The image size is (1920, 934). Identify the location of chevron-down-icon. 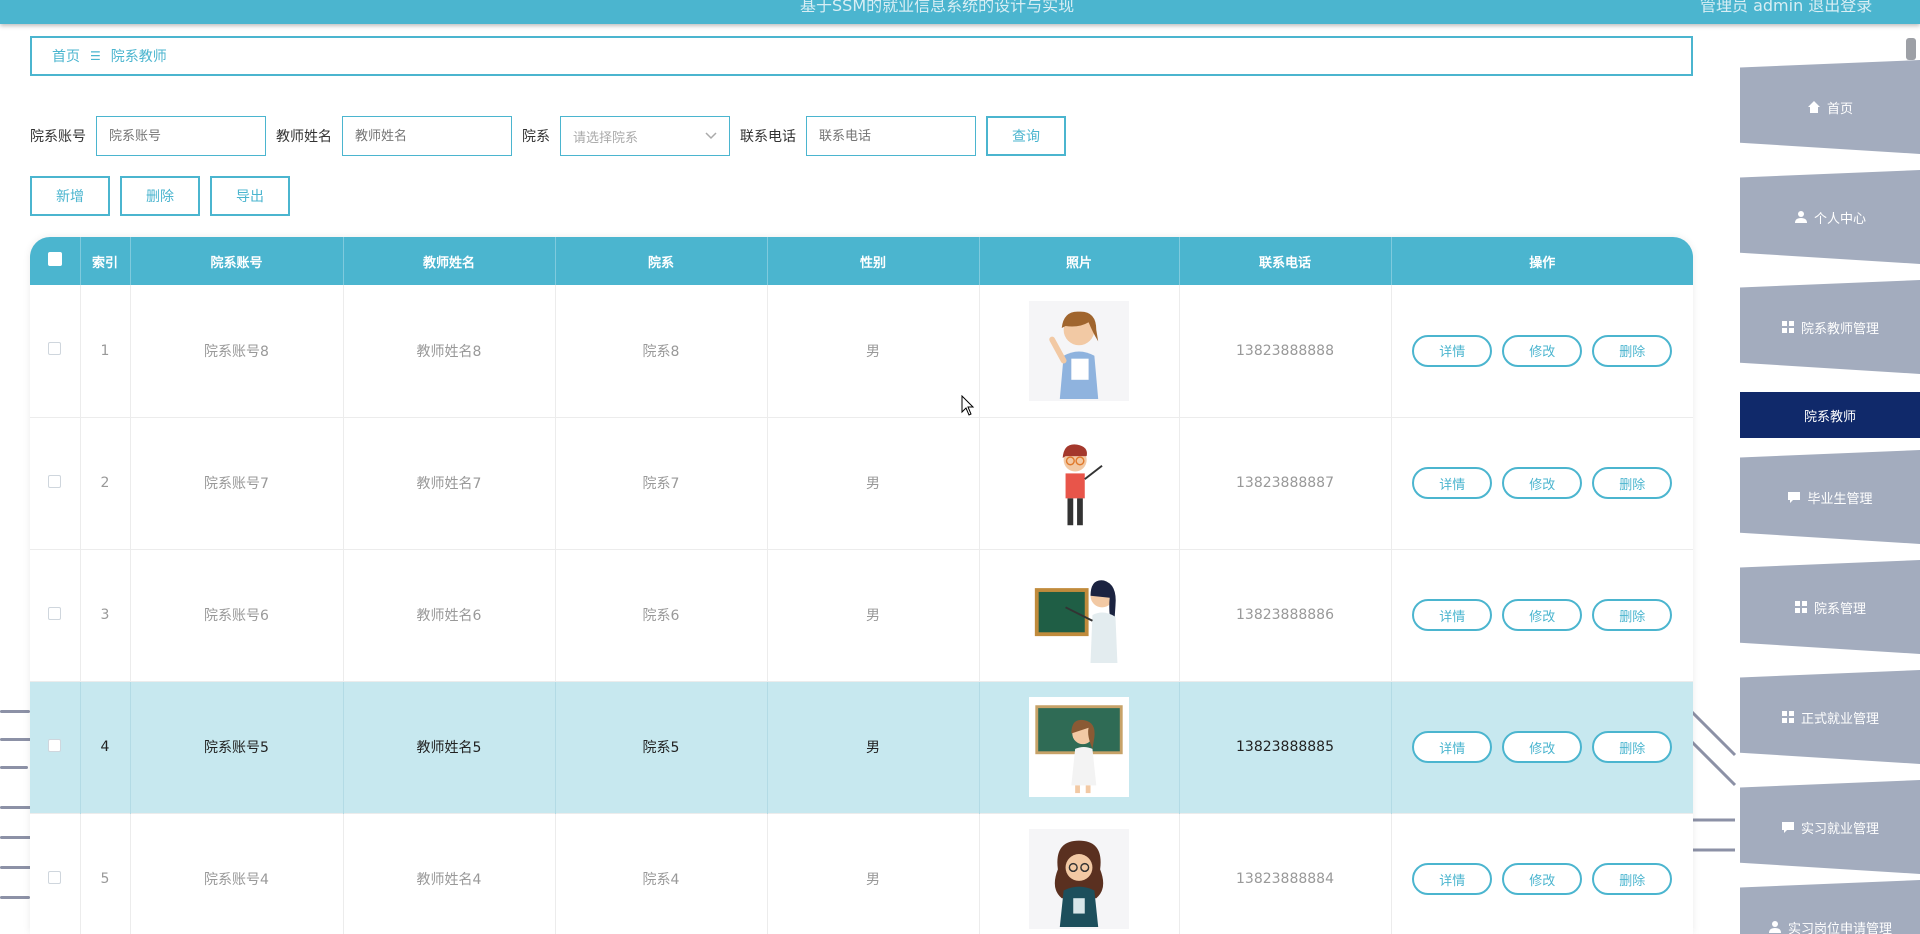
(711, 136).